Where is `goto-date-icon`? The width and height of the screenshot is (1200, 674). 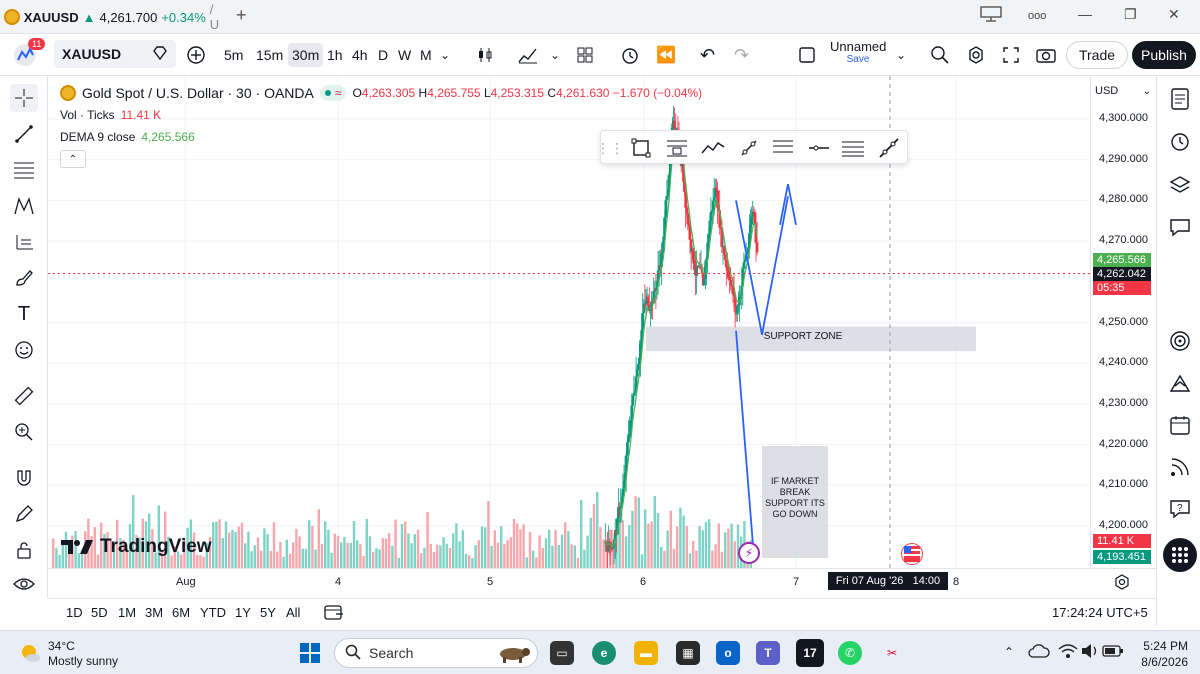
goto-date-icon is located at coordinates (334, 613).